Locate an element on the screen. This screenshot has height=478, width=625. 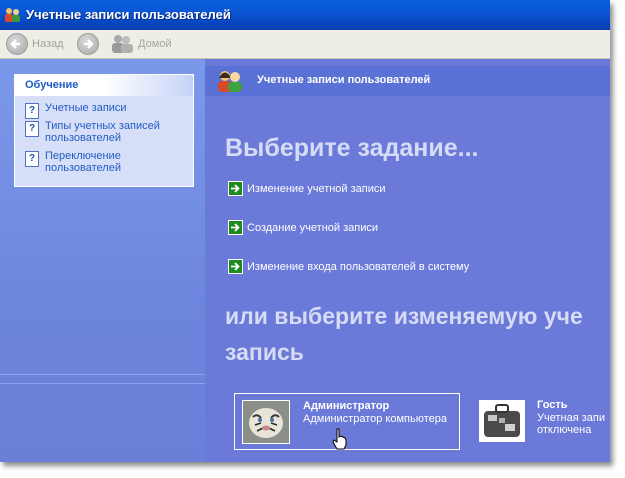
main-header: Учетные записи пользователей is located at coordinates (407, 81).